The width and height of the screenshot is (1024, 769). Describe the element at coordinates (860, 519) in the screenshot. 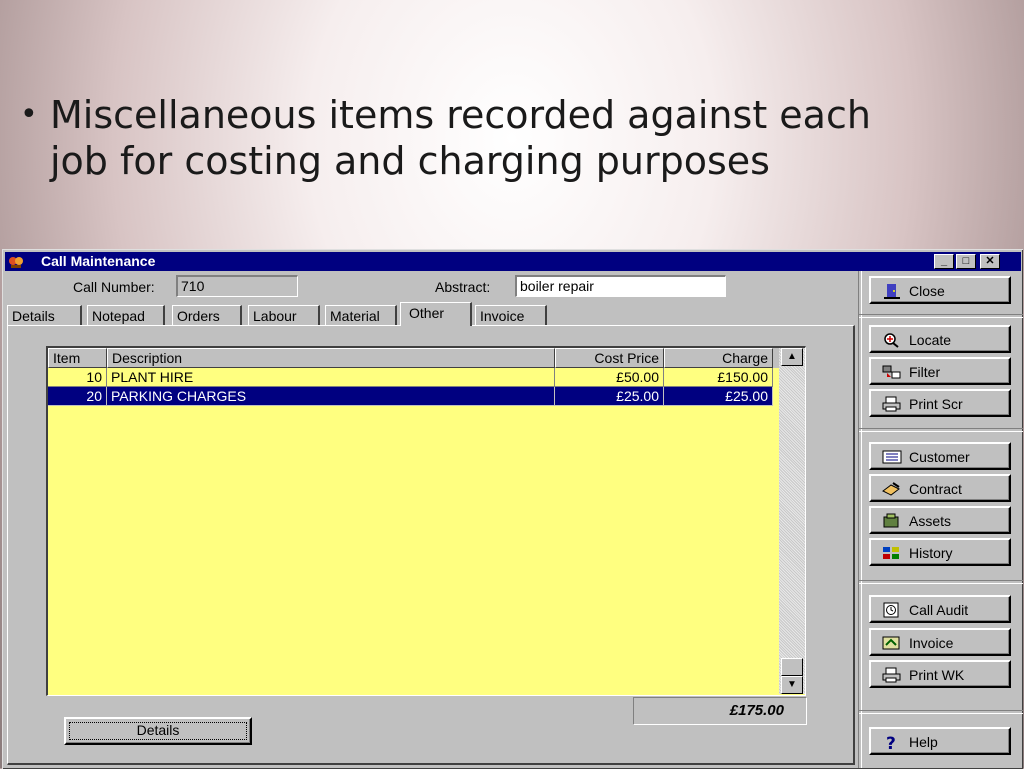

I see `sidebar-divider` at that location.